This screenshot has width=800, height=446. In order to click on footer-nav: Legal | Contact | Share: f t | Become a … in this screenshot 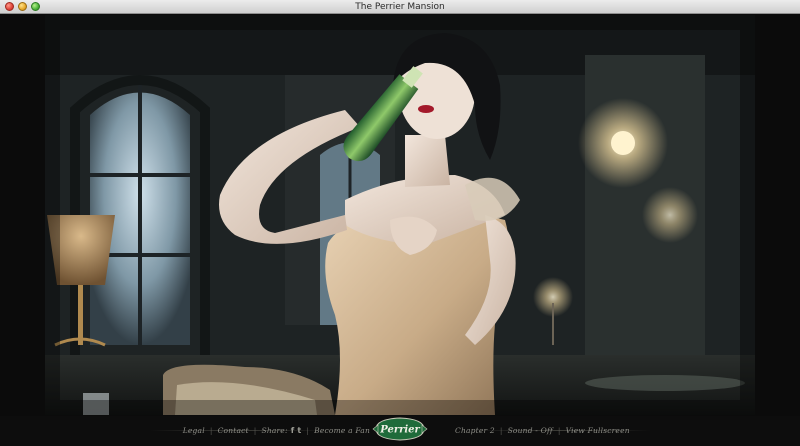, I will do `click(400, 431)`.